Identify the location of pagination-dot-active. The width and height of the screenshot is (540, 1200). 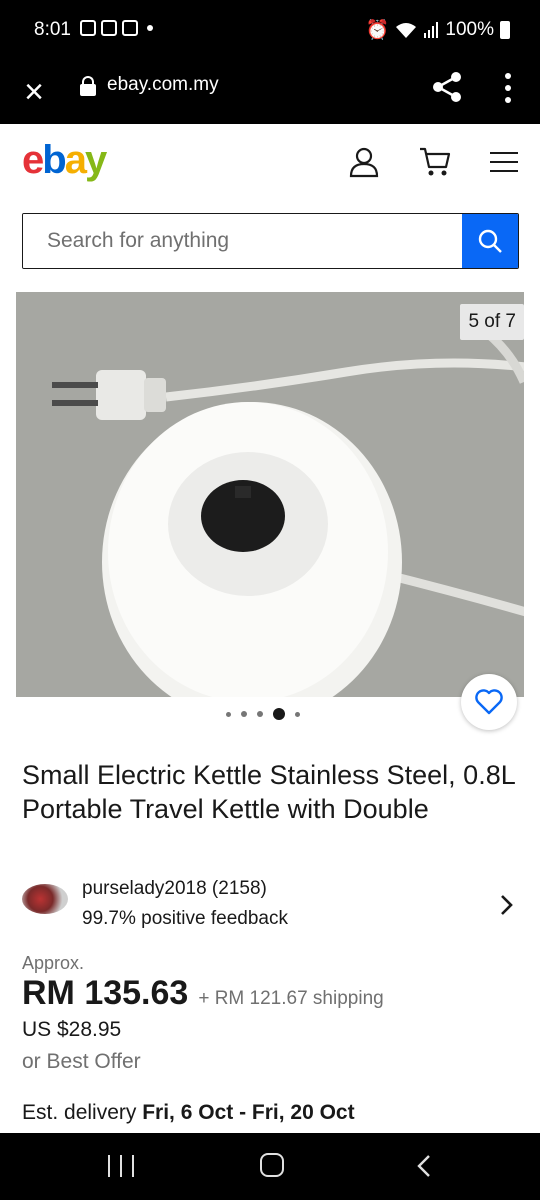
(279, 714).